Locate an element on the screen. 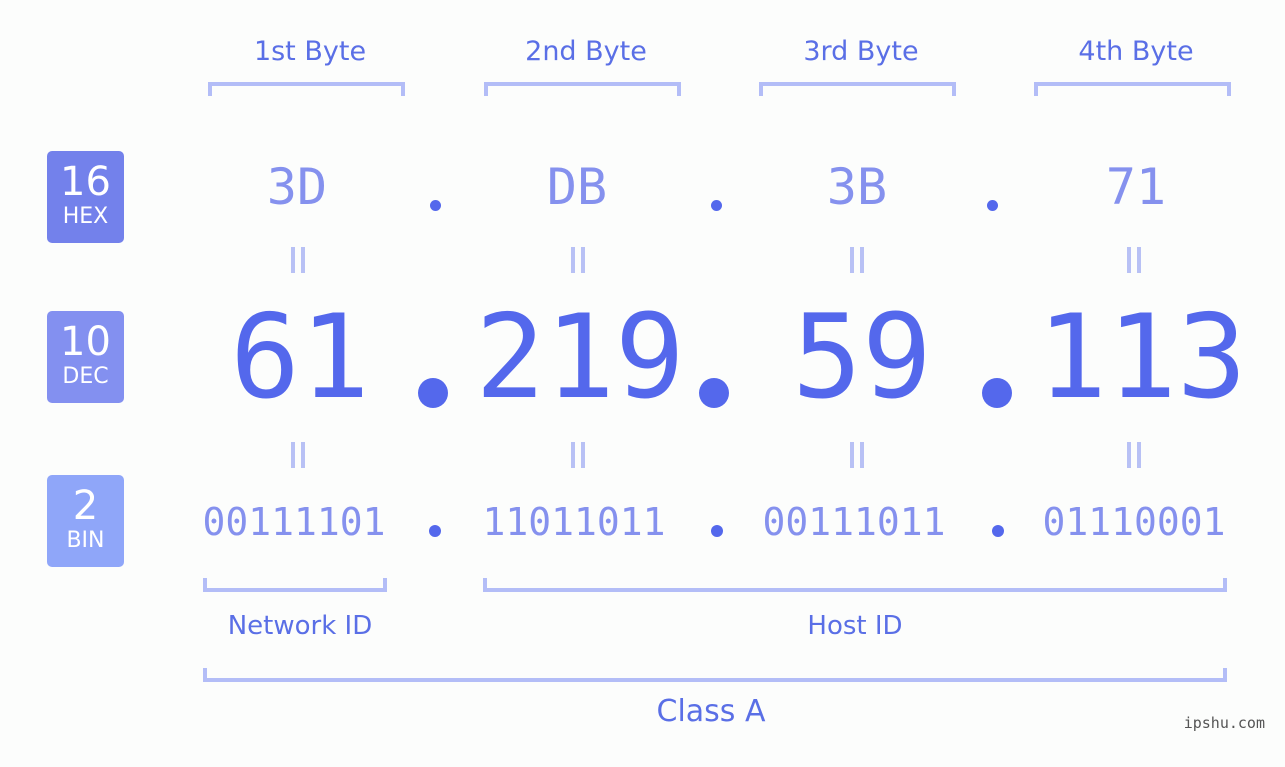 The image size is (1285, 767). hex-badge: 16 HEX is located at coordinates (85, 197).